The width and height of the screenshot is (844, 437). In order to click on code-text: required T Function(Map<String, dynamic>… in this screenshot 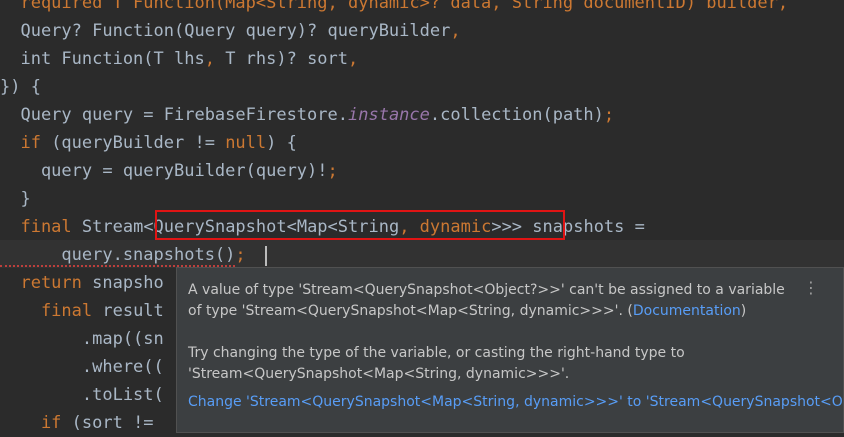, I will do `click(394, 6)`.